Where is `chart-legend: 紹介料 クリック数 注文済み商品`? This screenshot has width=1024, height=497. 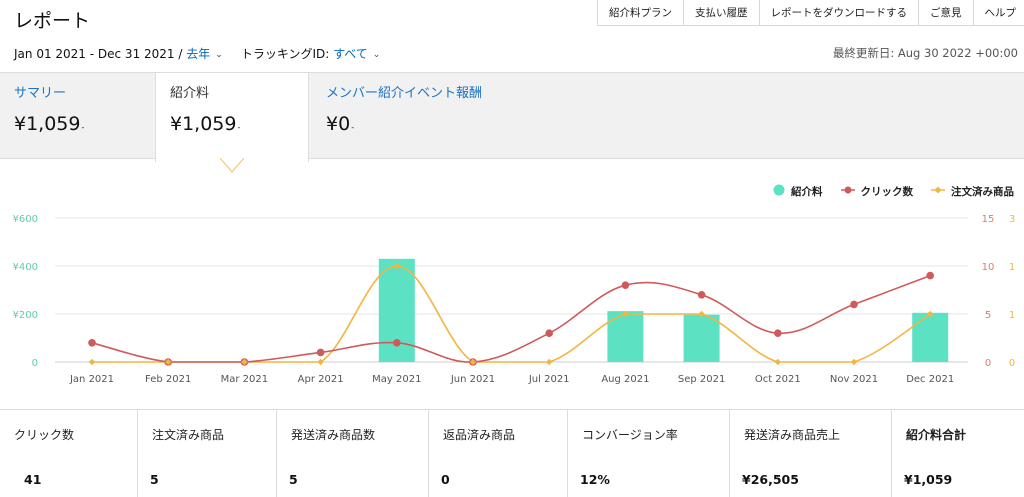 chart-legend: 紹介料 クリック数 注文済み商品 is located at coordinates (884, 191).